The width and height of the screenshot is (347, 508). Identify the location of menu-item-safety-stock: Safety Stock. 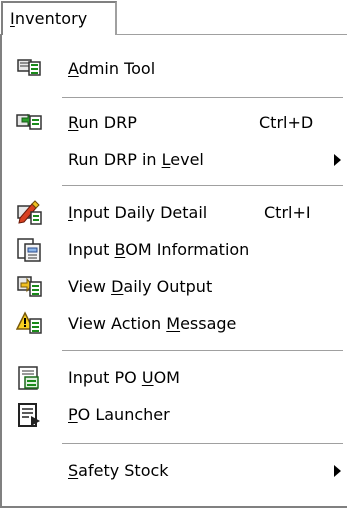
(174, 471).